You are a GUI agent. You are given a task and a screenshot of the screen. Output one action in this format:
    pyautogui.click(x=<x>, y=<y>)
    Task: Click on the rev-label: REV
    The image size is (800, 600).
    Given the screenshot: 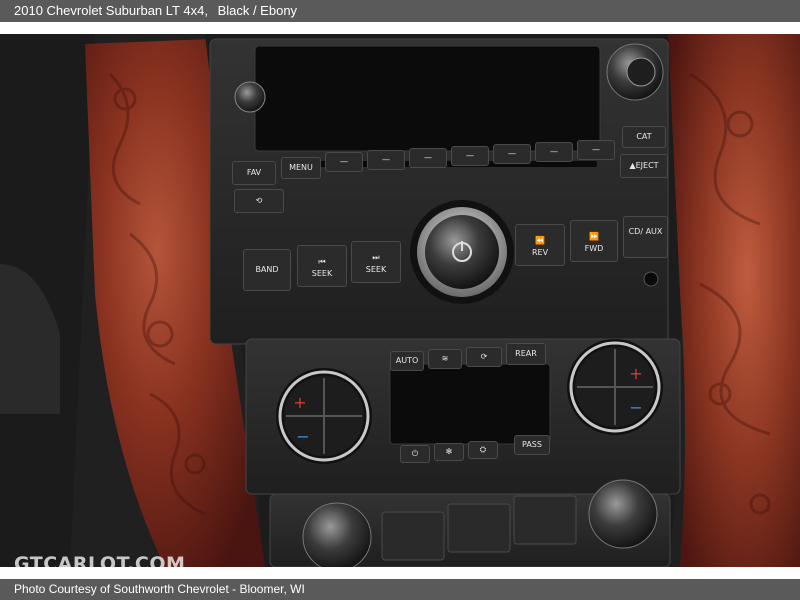 What is the action you would take?
    pyautogui.click(x=540, y=252)
    